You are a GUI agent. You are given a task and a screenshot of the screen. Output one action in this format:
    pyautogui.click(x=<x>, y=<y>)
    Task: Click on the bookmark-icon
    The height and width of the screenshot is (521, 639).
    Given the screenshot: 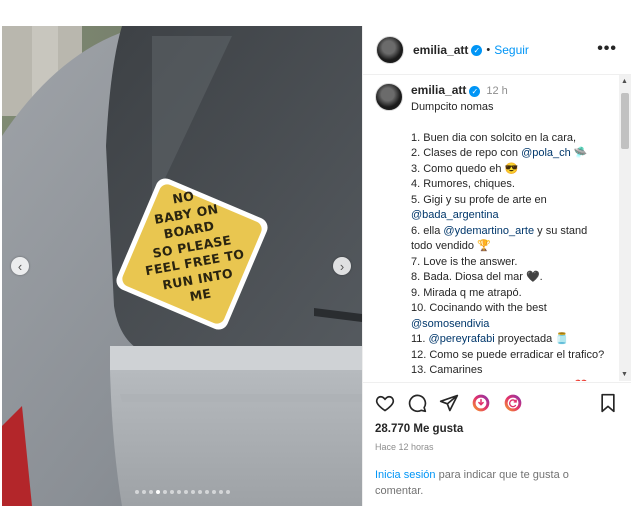 What is the action you would take?
    pyautogui.click(x=608, y=403)
    